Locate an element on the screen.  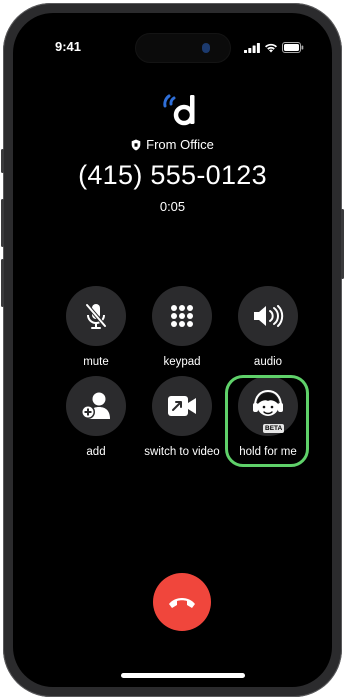
status-icons is located at coordinates (274, 47).